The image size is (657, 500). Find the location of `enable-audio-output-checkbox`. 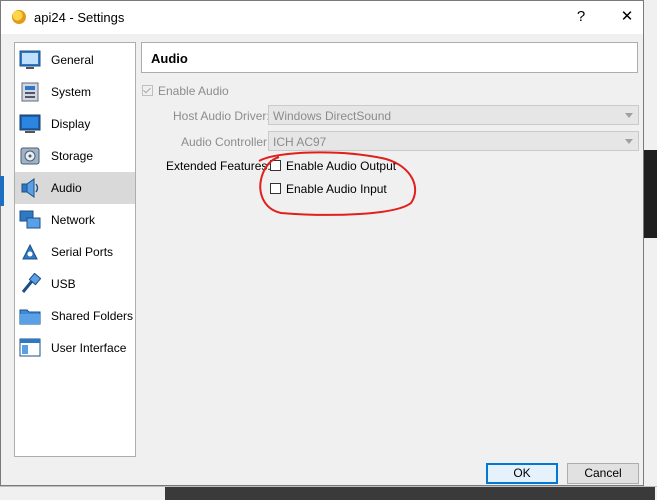

enable-audio-output-checkbox is located at coordinates (275, 165).